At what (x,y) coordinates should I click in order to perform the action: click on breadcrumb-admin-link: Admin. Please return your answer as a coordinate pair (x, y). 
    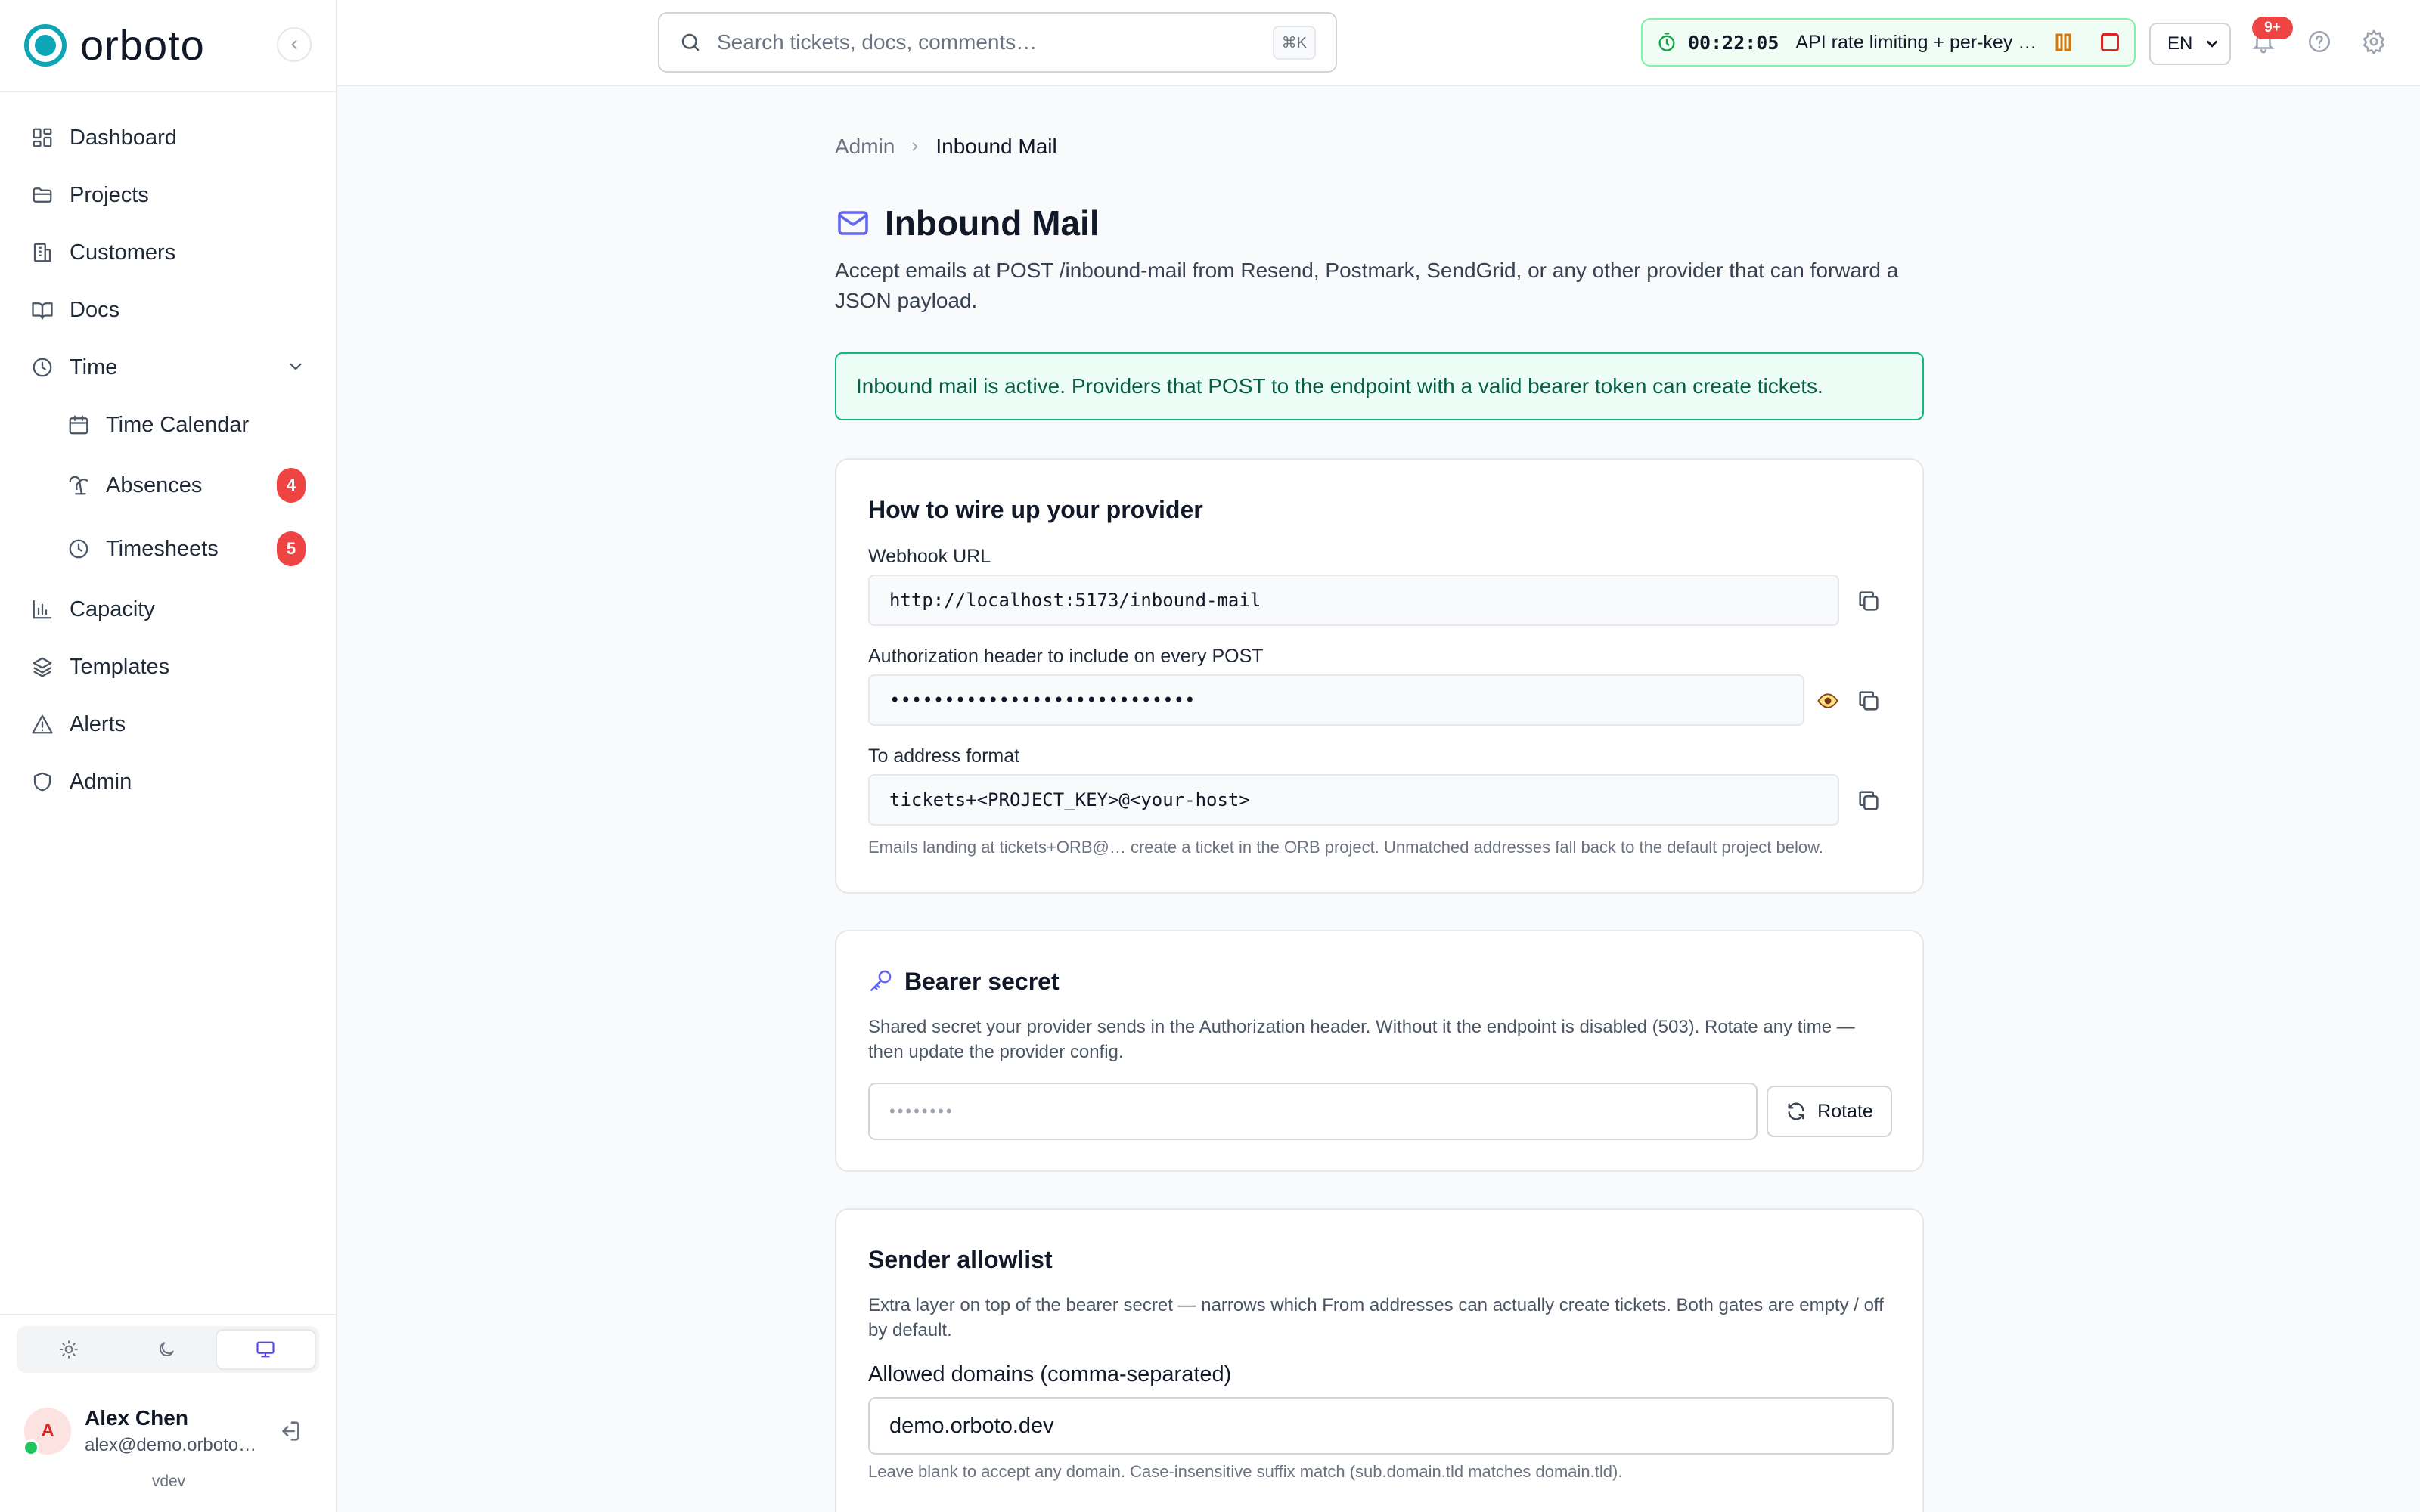
    Looking at the image, I should click on (865, 147).